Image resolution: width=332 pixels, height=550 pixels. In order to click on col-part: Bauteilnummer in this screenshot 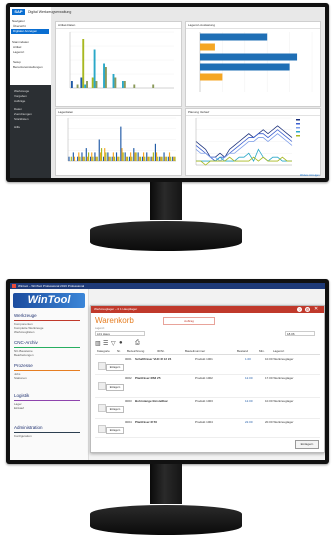, I will do `click(195, 351)`.